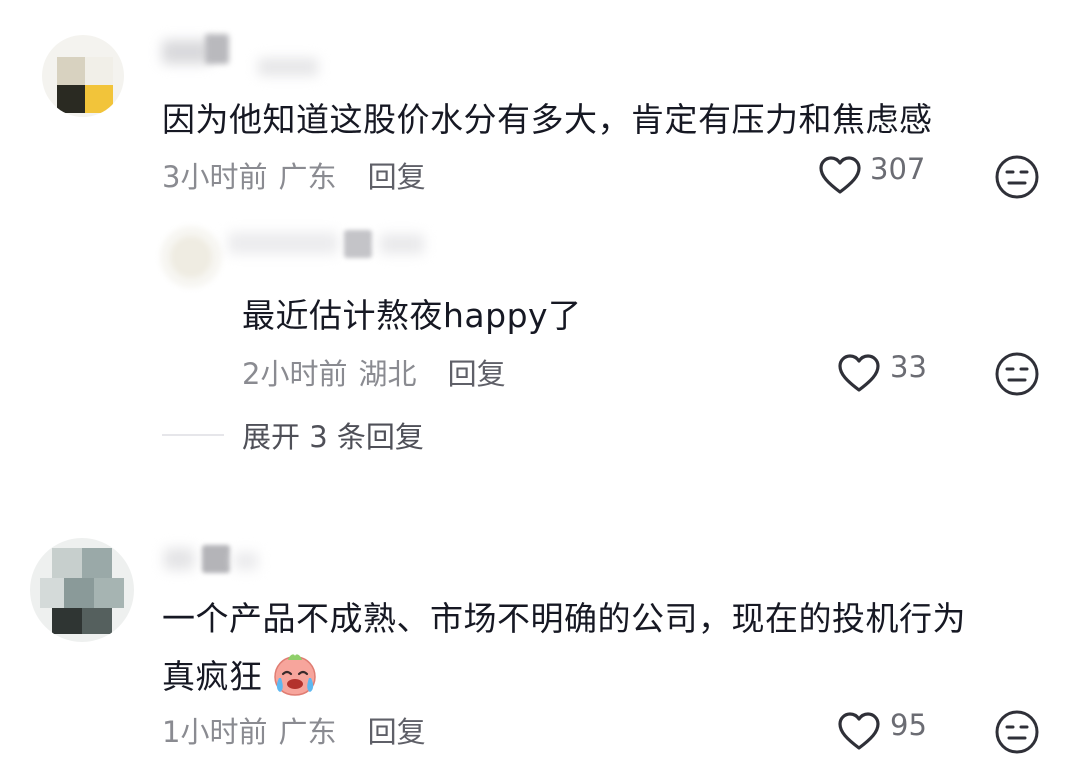 Image resolution: width=1080 pixels, height=768 pixels. Describe the element at coordinates (898, 169) in the screenshot. I see `like-count: 307` at that location.